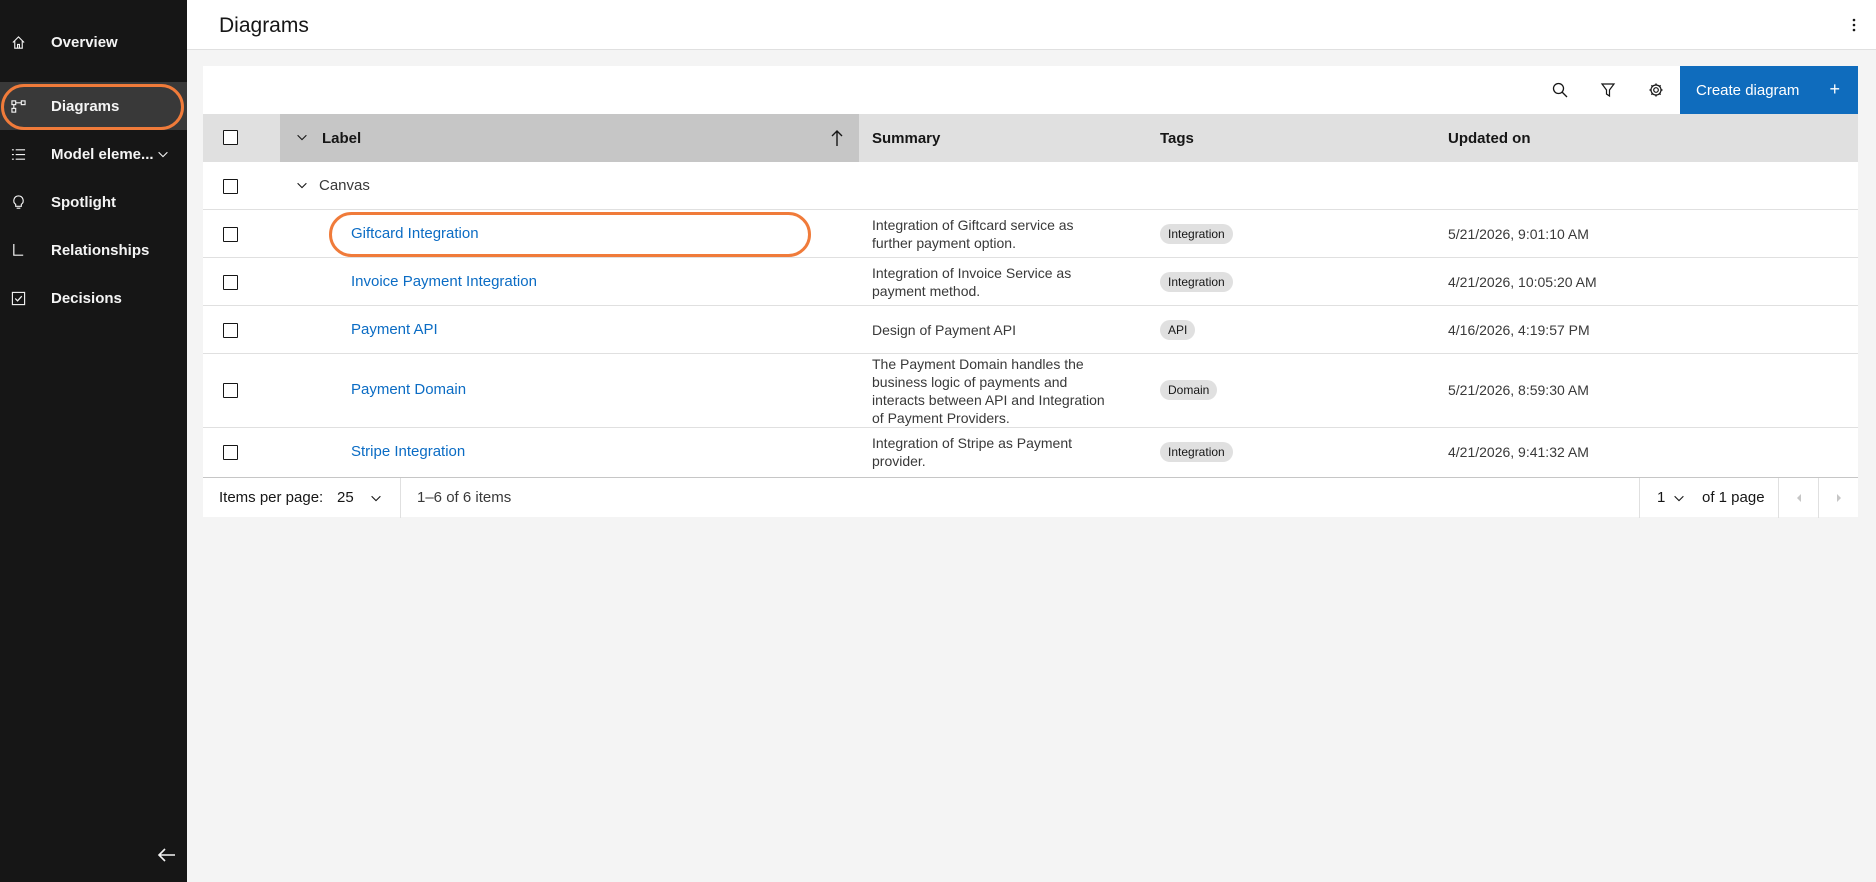  What do you see at coordinates (837, 138) in the screenshot?
I see `sort-arrow-up-icon` at bounding box center [837, 138].